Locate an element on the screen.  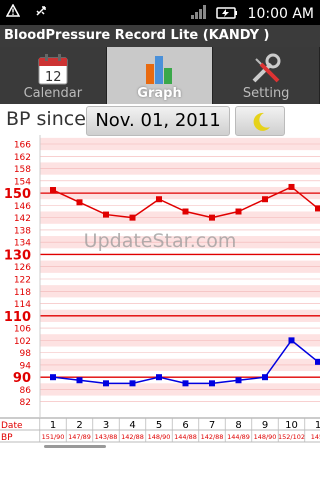
date-cell: 5 is located at coordinates (159, 425).